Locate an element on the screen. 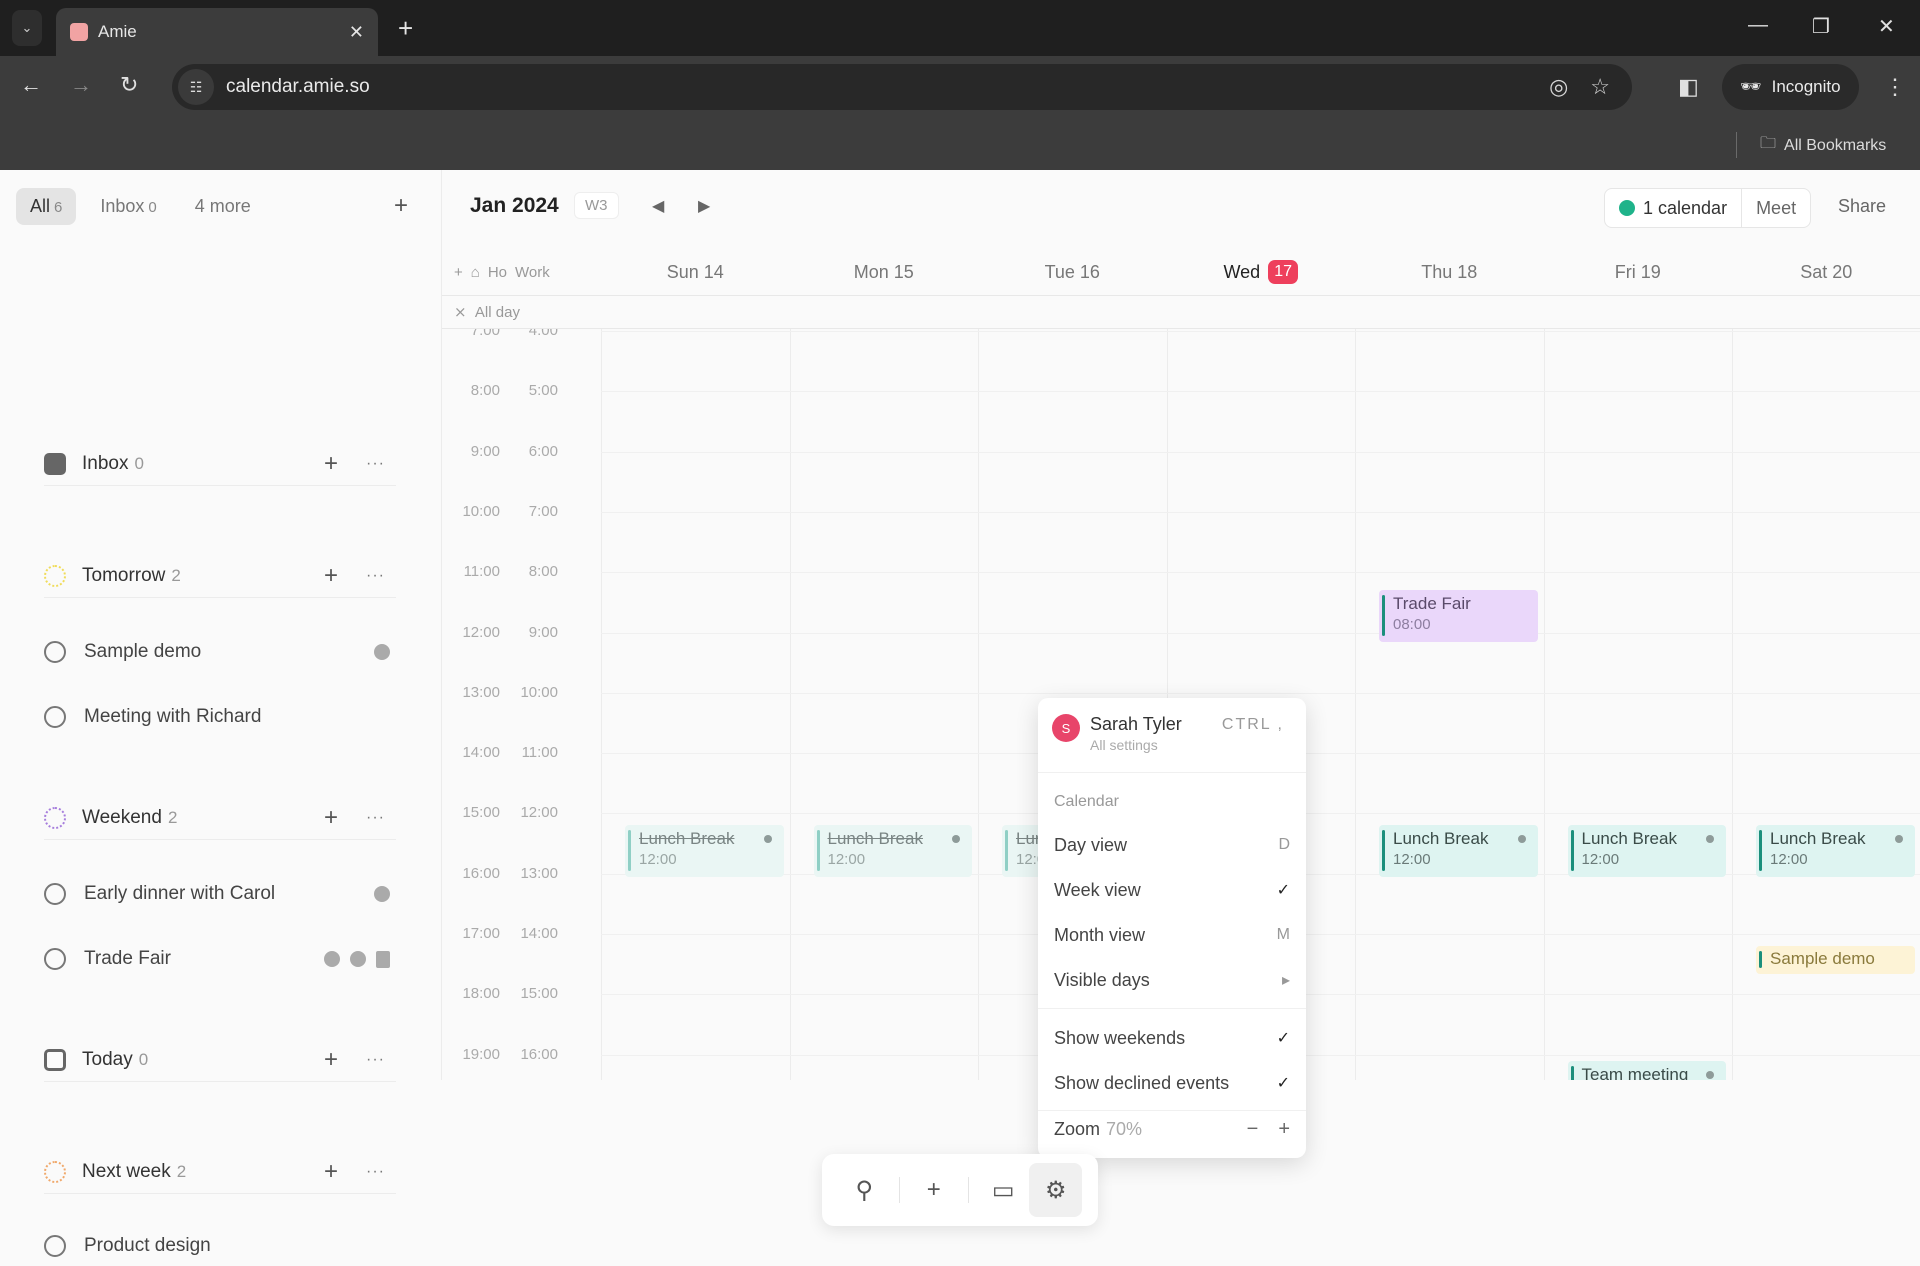  new-tab-button: + is located at coordinates (405, 28).